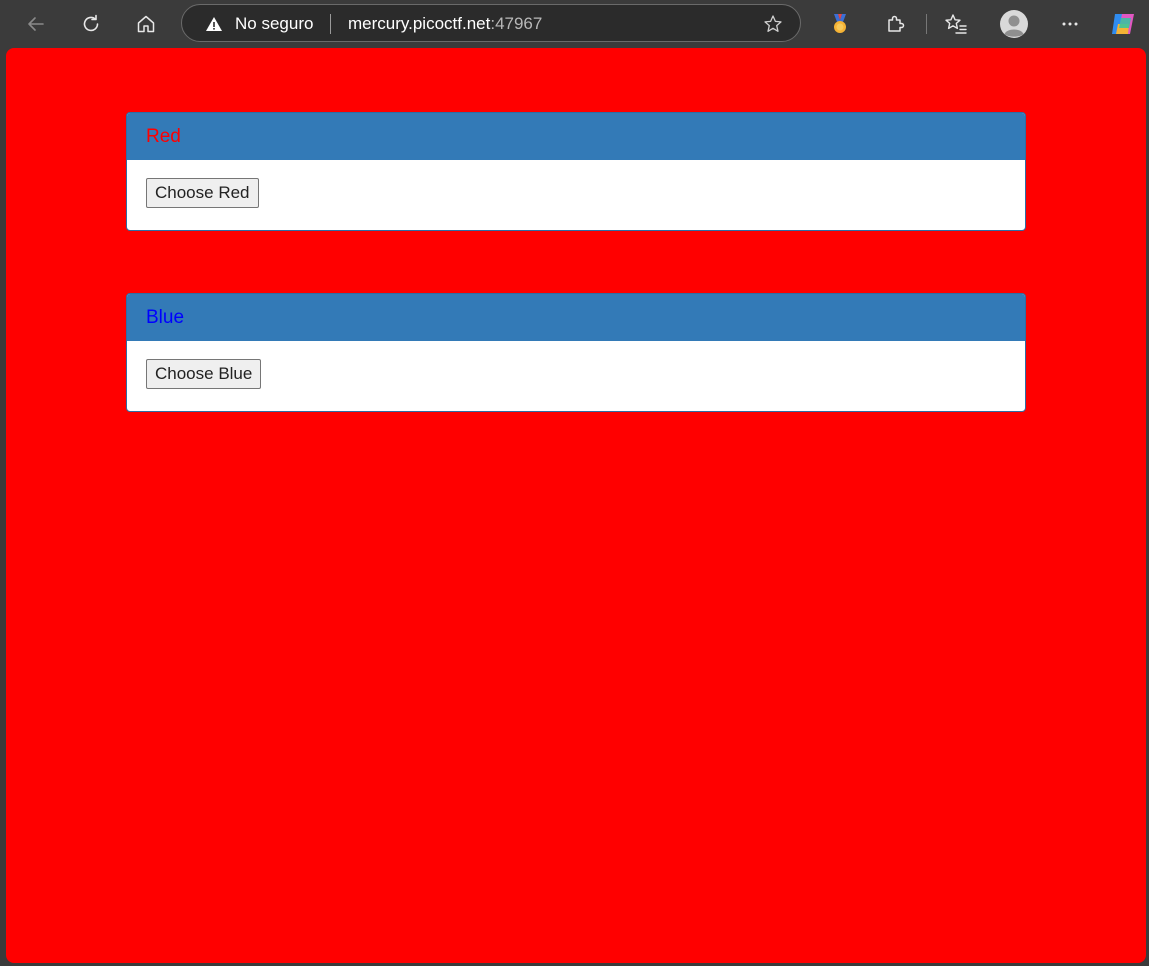 The image size is (1149, 966). I want to click on reload-button, so click(91, 24).